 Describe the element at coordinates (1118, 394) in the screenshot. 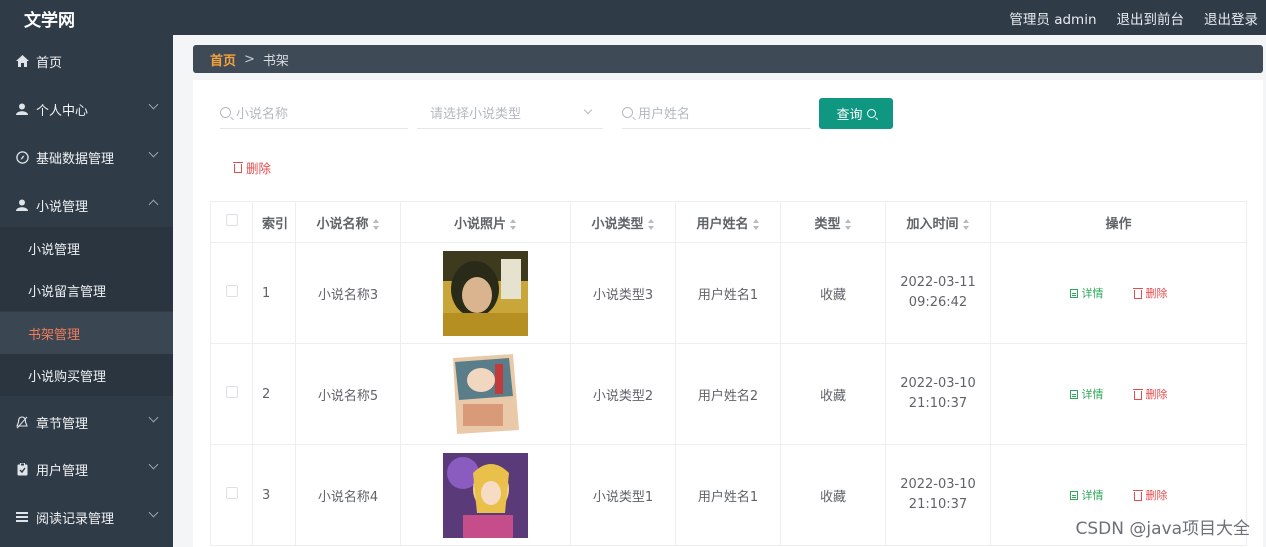

I see `row-operations: 详情 删除` at that location.